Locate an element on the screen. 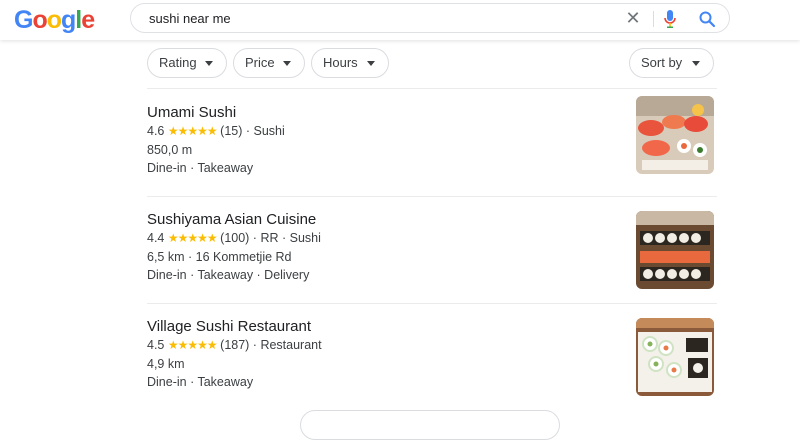 This screenshot has width=800, height=440. search-box: sushi near me ✕ is located at coordinates (430, 18).